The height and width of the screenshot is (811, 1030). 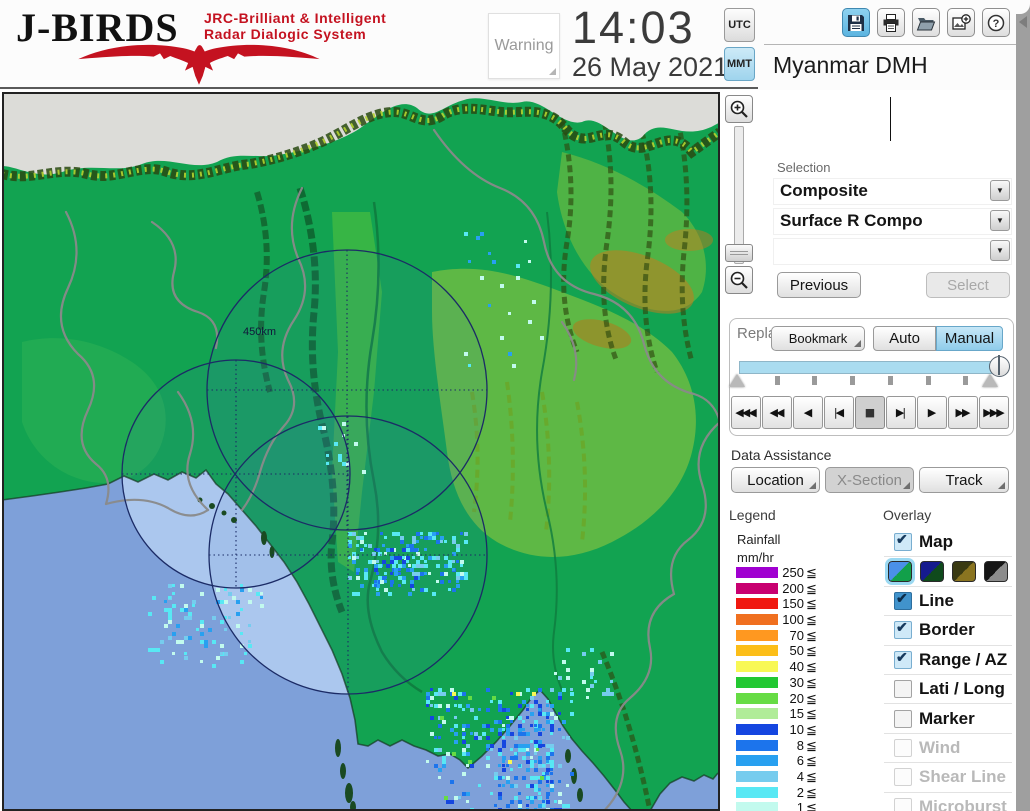 I want to click on product-dropdown: Surface R Compo ▼, so click(x=892, y=221).